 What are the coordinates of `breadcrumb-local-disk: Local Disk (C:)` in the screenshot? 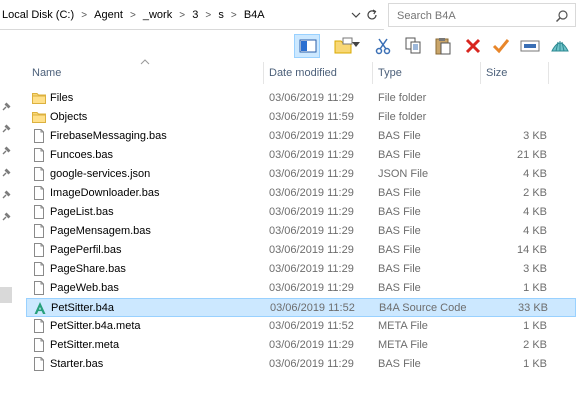 It's located at (38, 15).